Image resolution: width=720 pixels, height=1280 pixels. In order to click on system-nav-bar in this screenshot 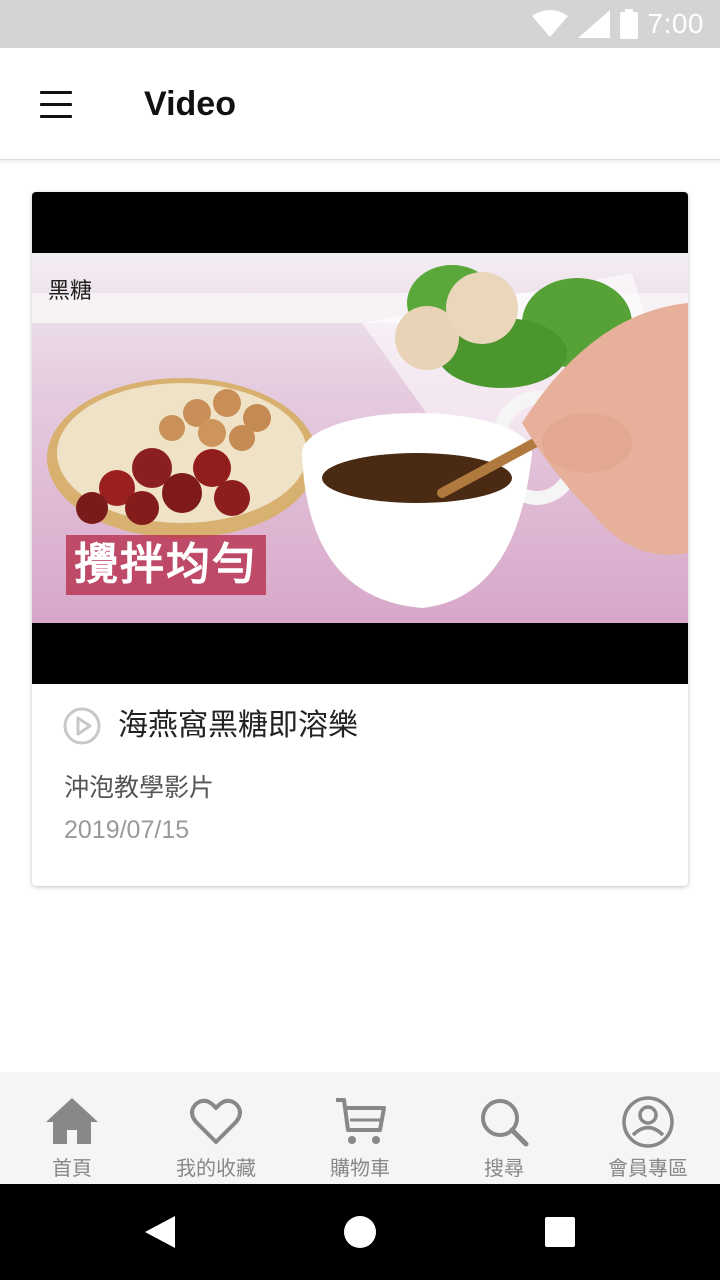, I will do `click(360, 1232)`.